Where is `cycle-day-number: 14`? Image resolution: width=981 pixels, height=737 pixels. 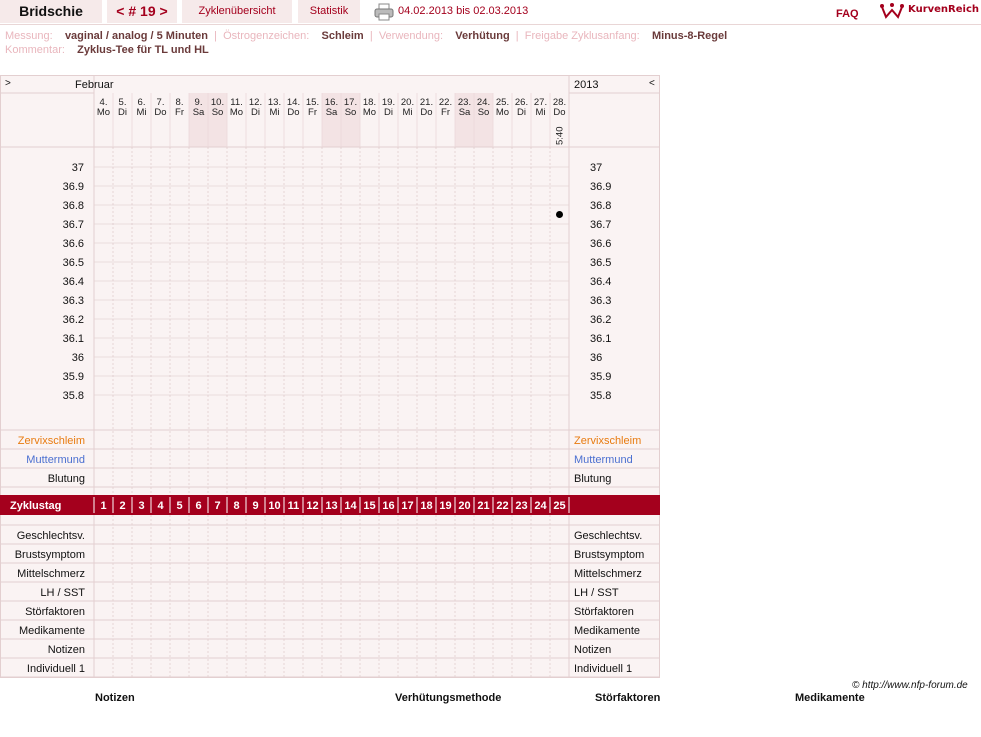
cycle-day-number: 14 is located at coordinates (350, 506).